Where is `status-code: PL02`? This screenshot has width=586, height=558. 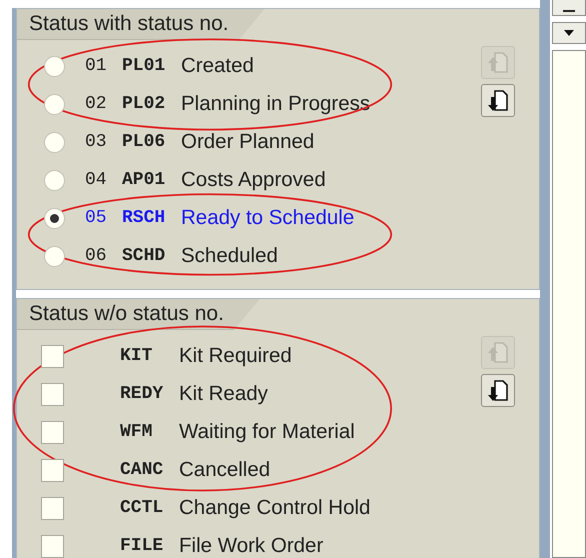 status-code: PL02 is located at coordinates (144, 104).